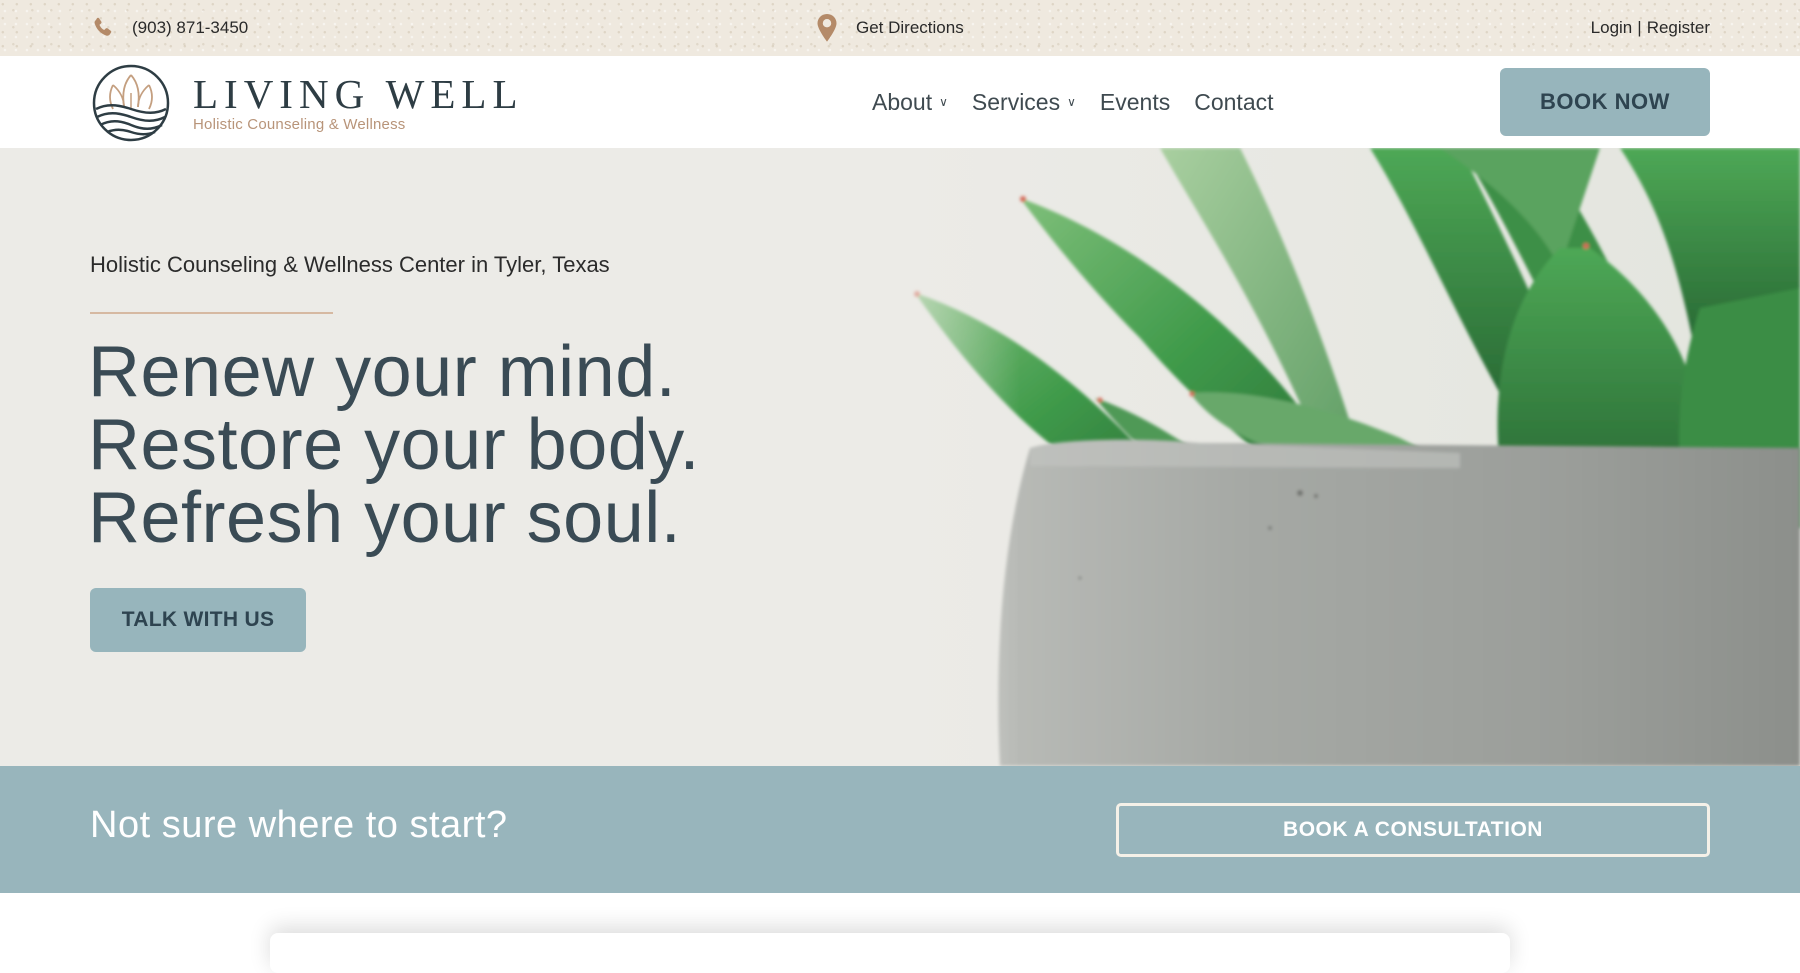 This screenshot has width=1800, height=973. I want to click on logo-subtitle: Holistic Counseling & Wellness, so click(299, 124).